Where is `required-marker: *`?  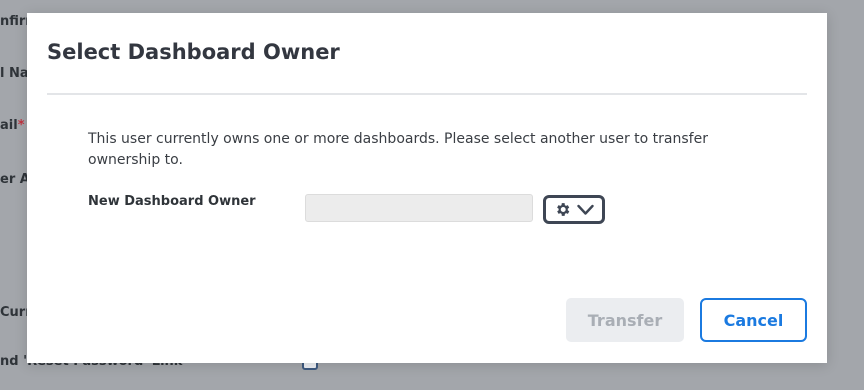
required-marker: * is located at coordinates (21, 125).